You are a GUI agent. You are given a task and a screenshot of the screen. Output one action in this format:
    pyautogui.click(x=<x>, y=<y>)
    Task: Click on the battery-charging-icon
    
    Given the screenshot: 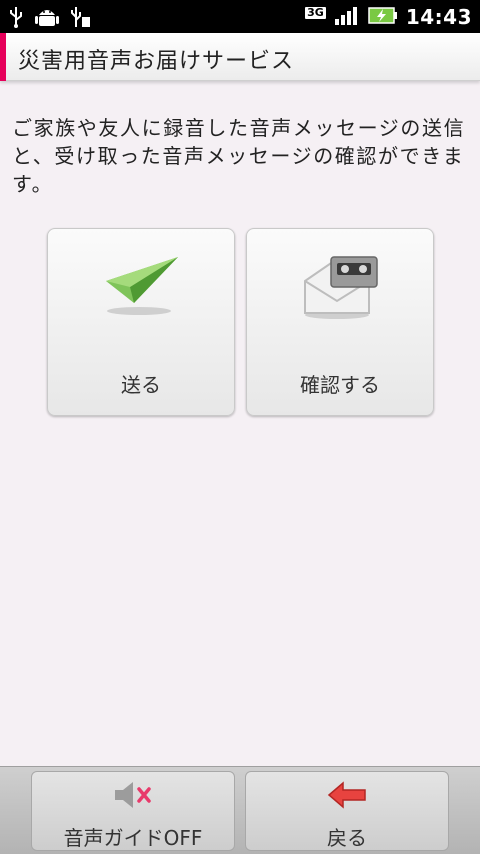 What is the action you would take?
    pyautogui.click(x=383, y=17)
    